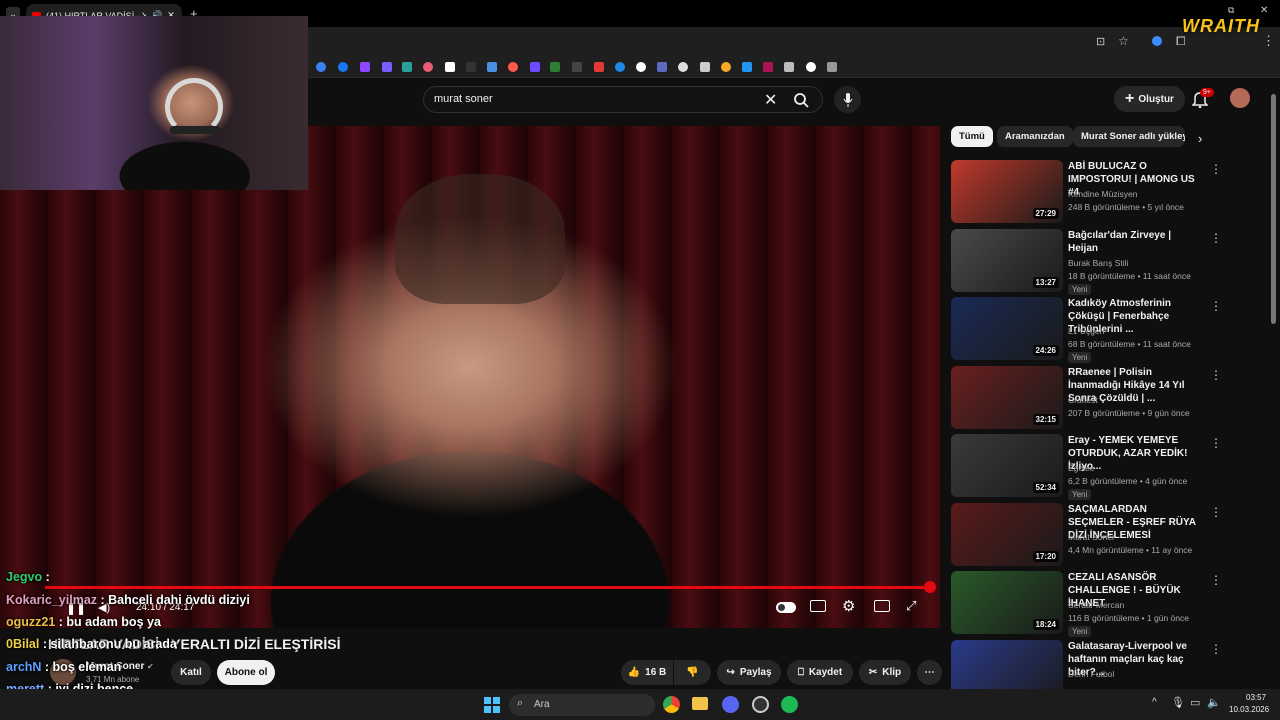  I want to click on subtitles-icon, so click(818, 606).